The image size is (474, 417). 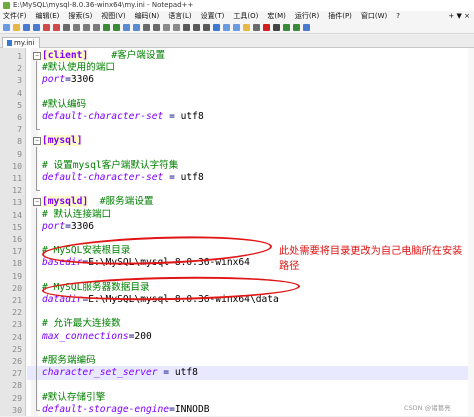 I want to click on window-controls: + ▼ ×, so click(x=461, y=16).